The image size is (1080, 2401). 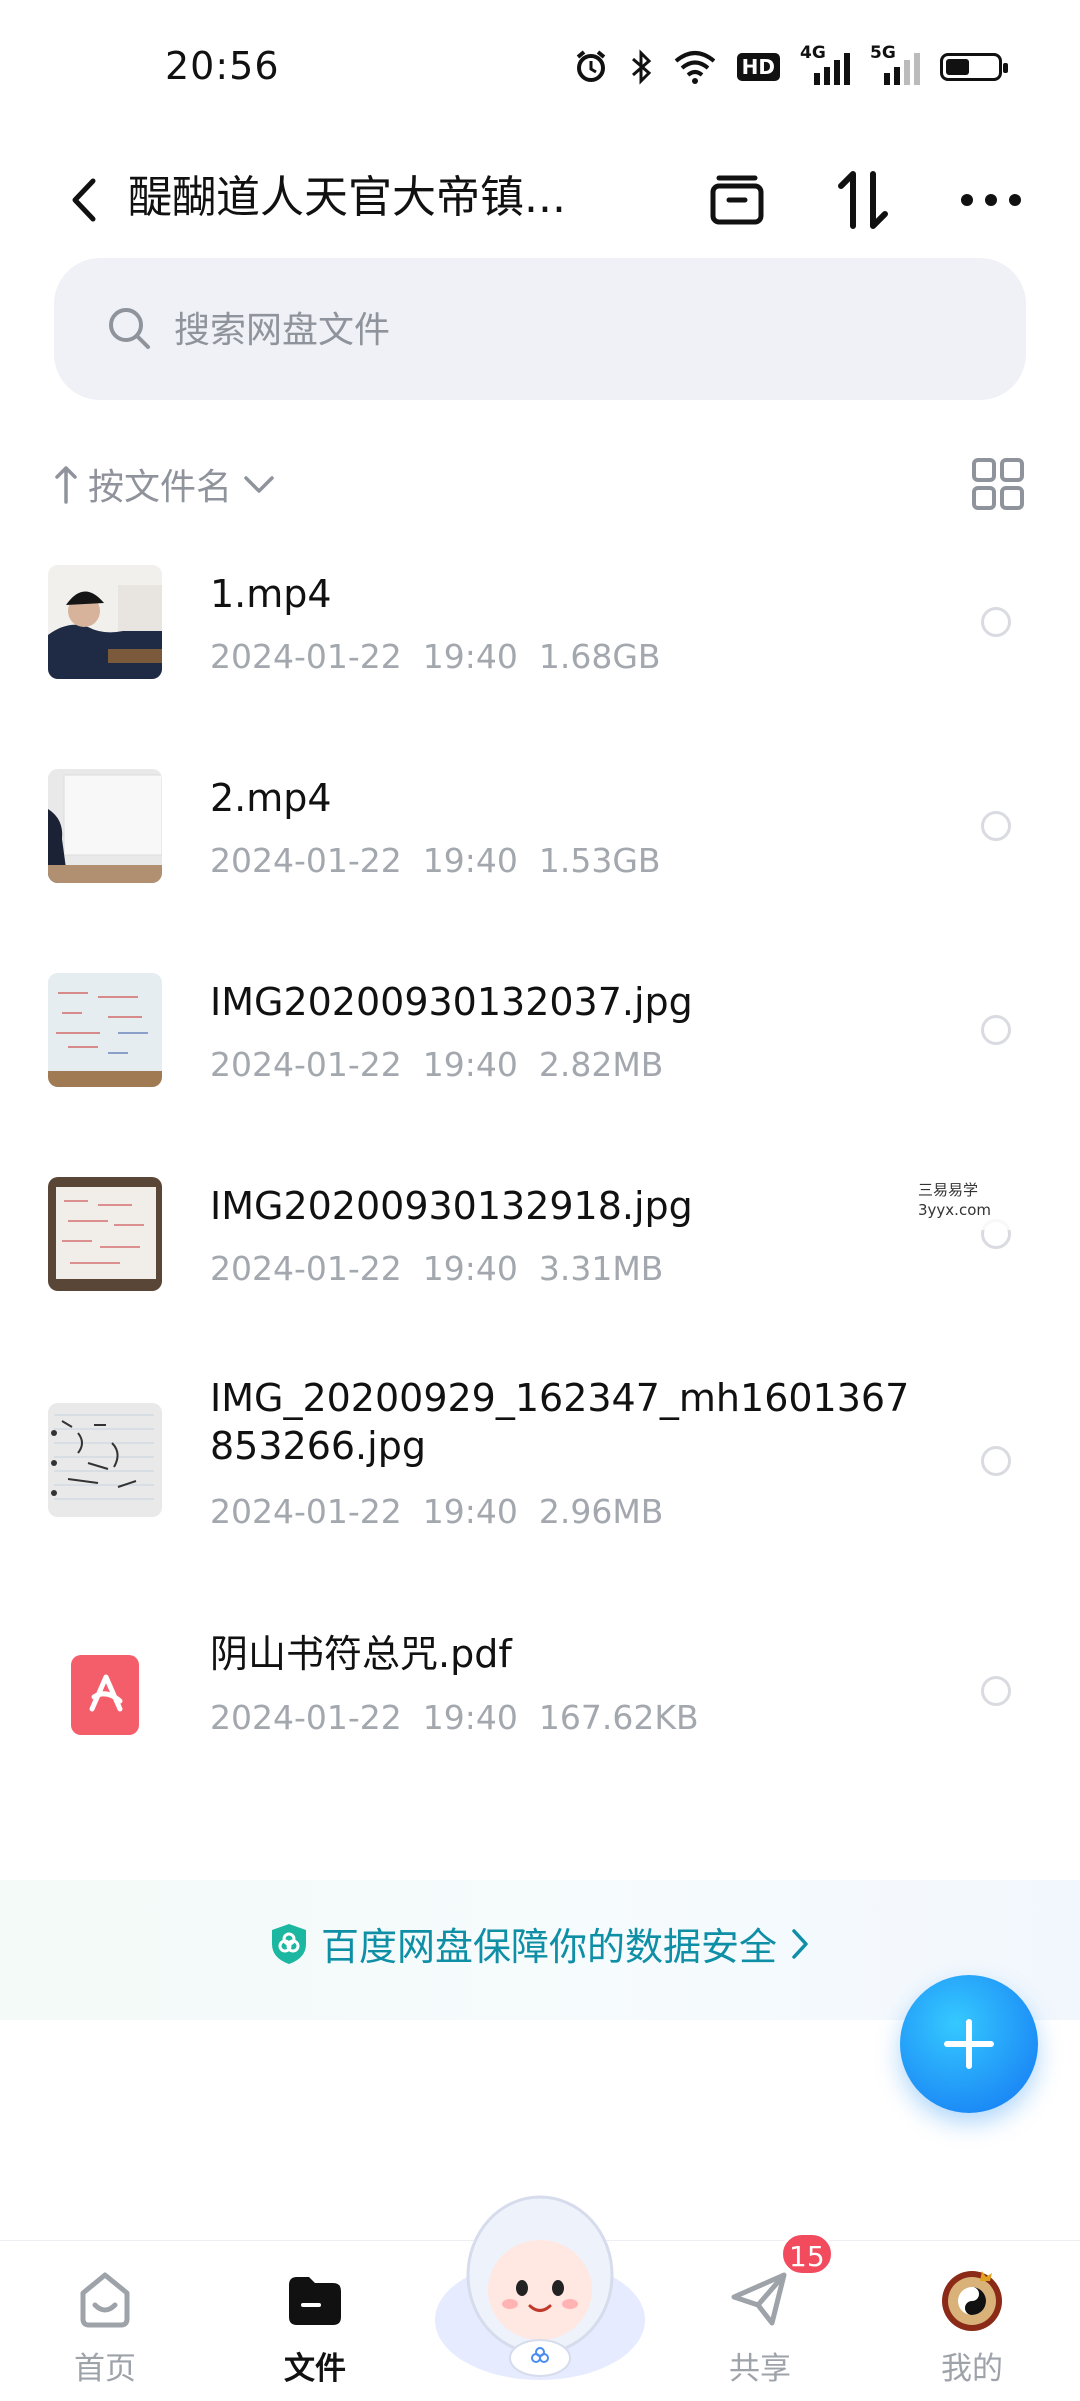 I want to click on wifi-icon, so click(x=695, y=67).